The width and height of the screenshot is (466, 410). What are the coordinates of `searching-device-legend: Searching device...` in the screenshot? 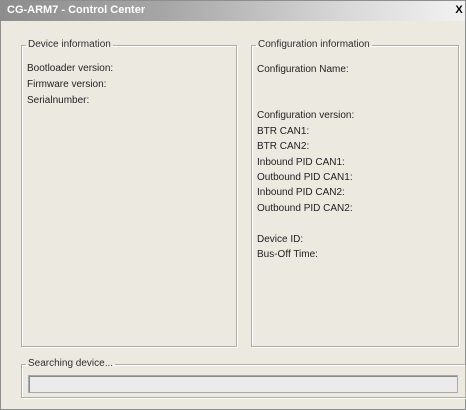 It's located at (71, 363).